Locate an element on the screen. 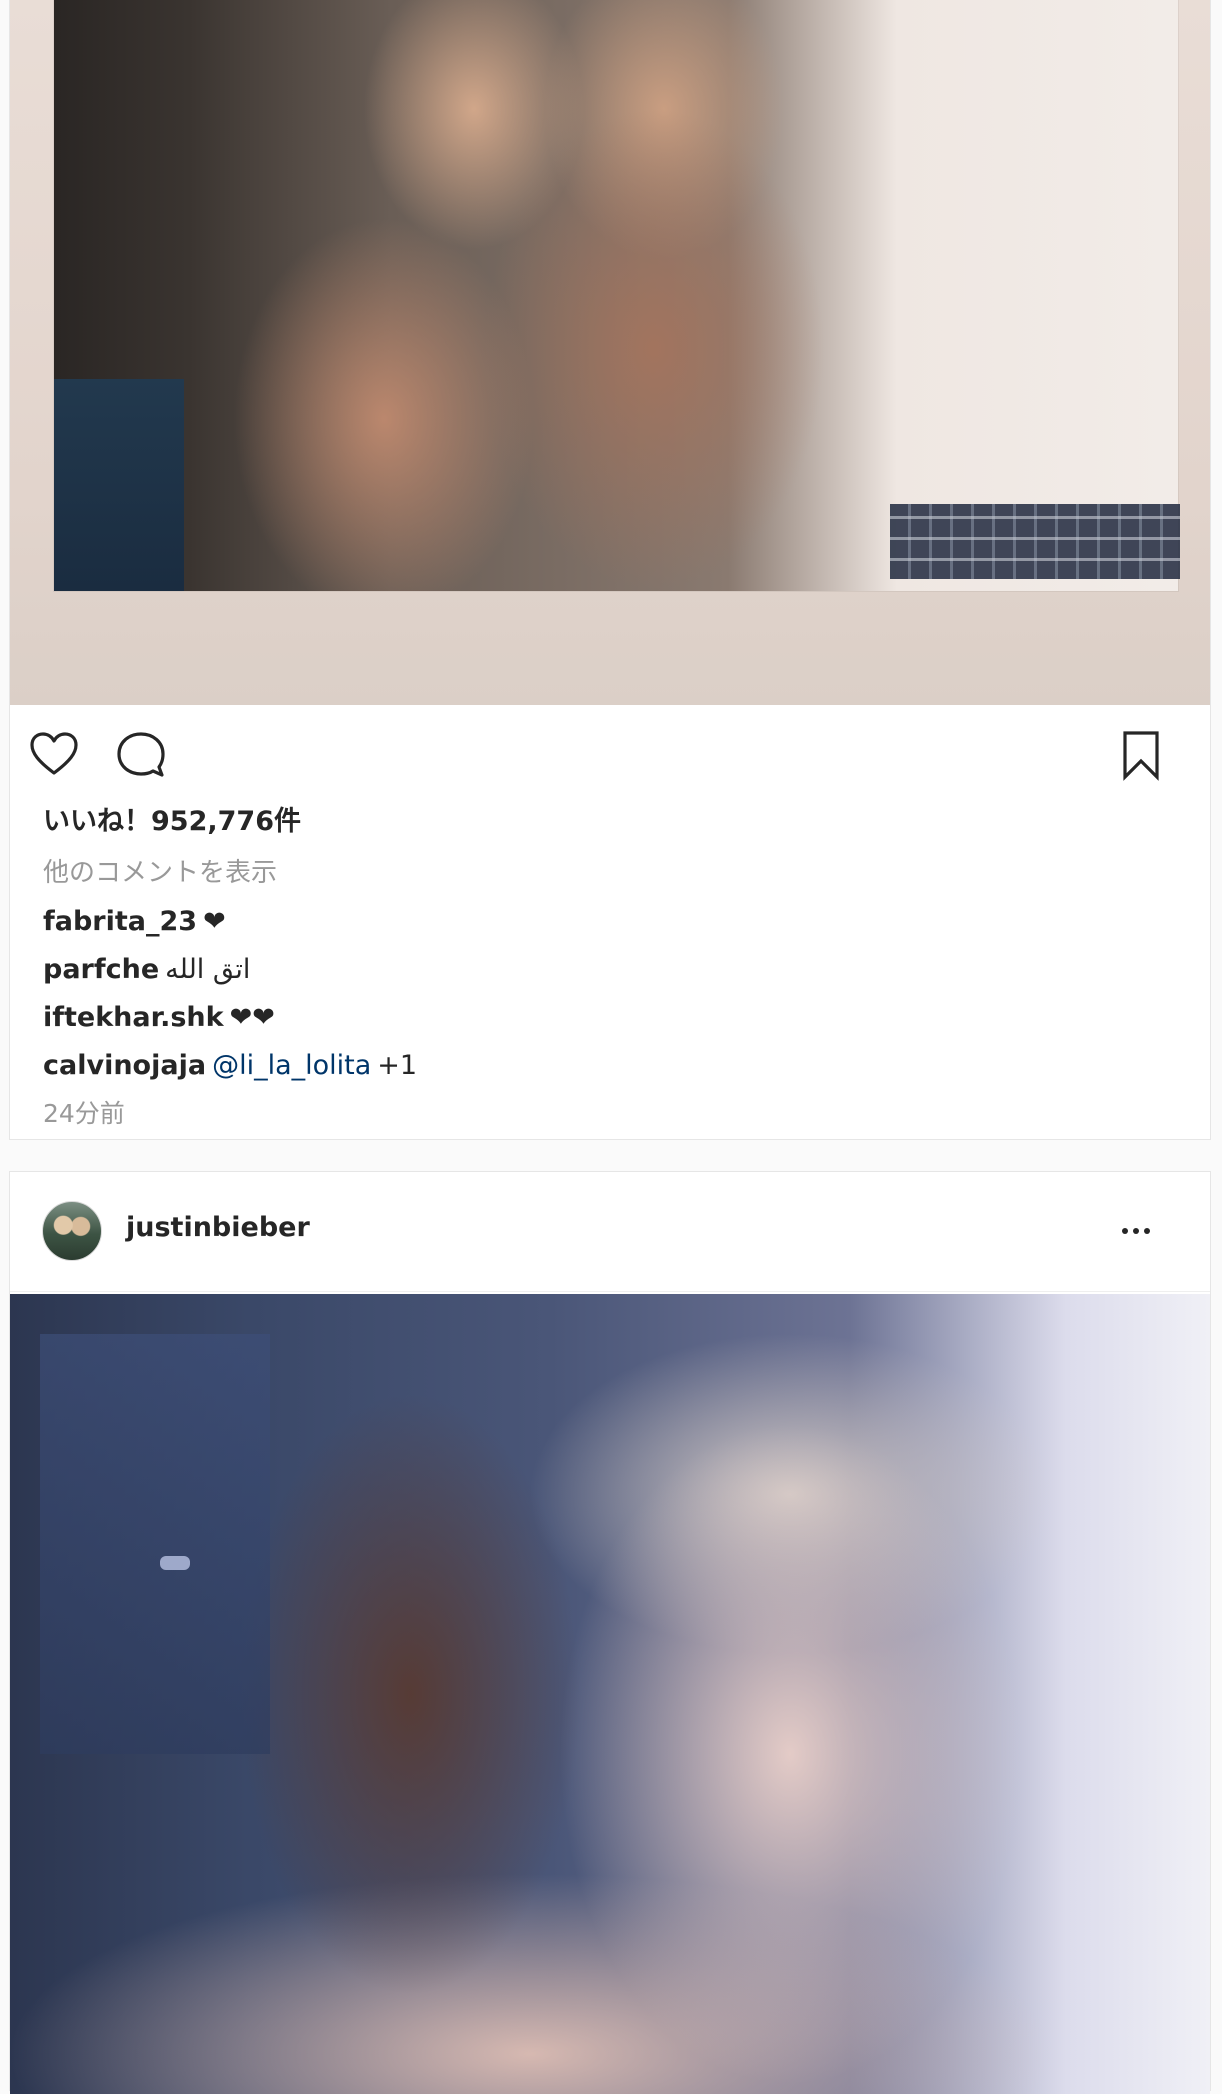 The height and width of the screenshot is (2094, 1222). bookmark-icon is located at coordinates (1141, 756).